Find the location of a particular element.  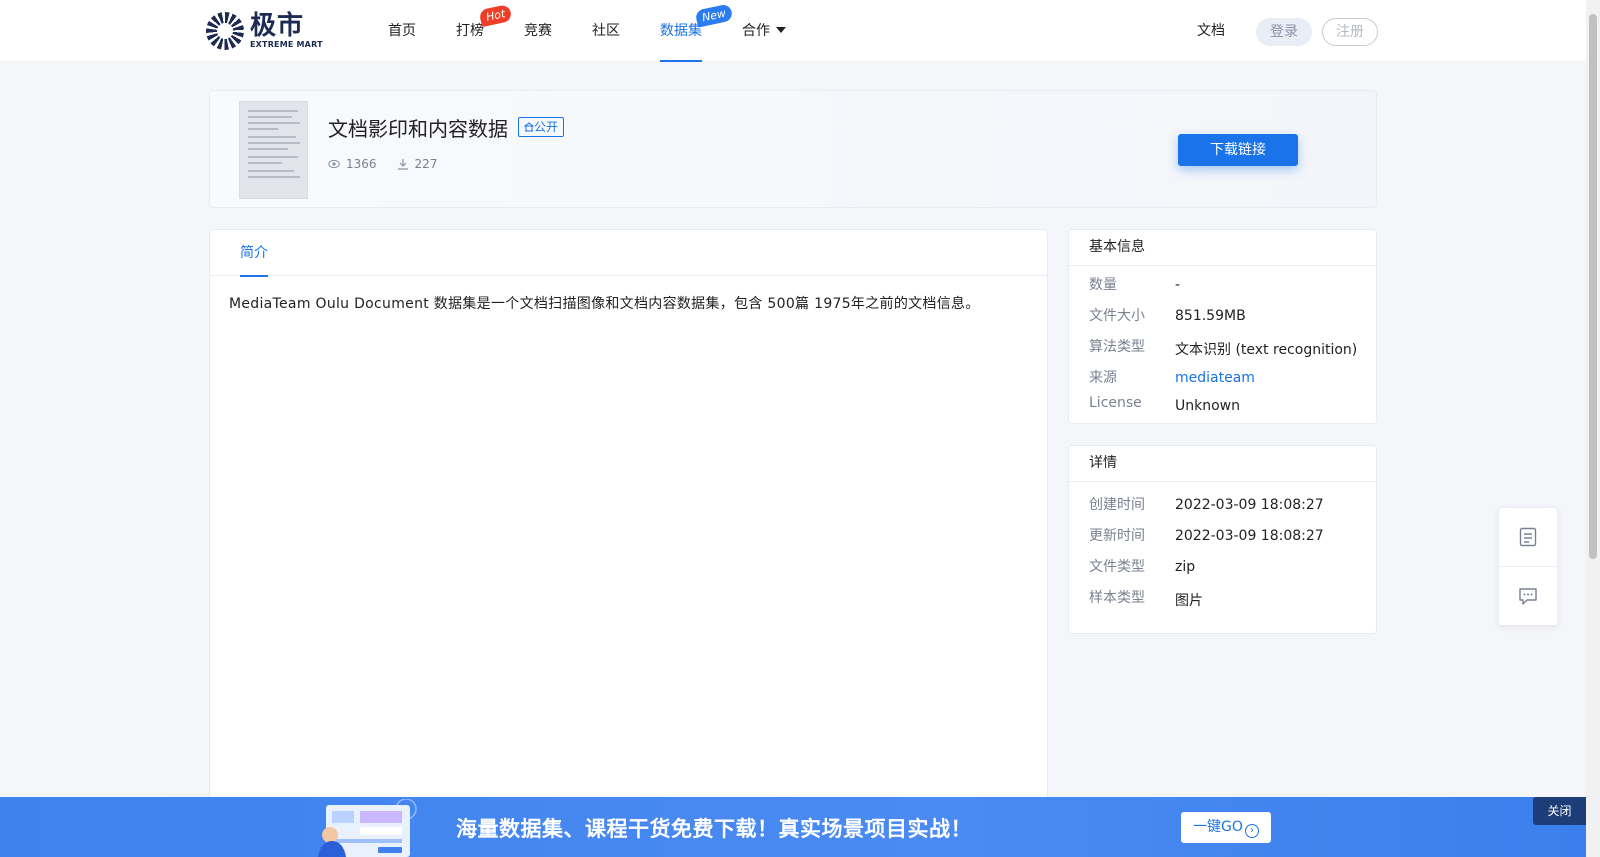

chat-icon is located at coordinates (1528, 596).